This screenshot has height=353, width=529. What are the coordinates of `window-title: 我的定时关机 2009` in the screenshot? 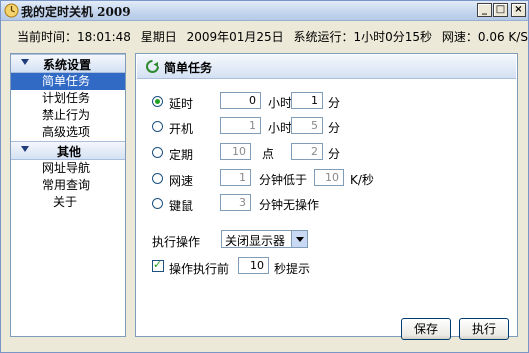 It's located at (76, 12).